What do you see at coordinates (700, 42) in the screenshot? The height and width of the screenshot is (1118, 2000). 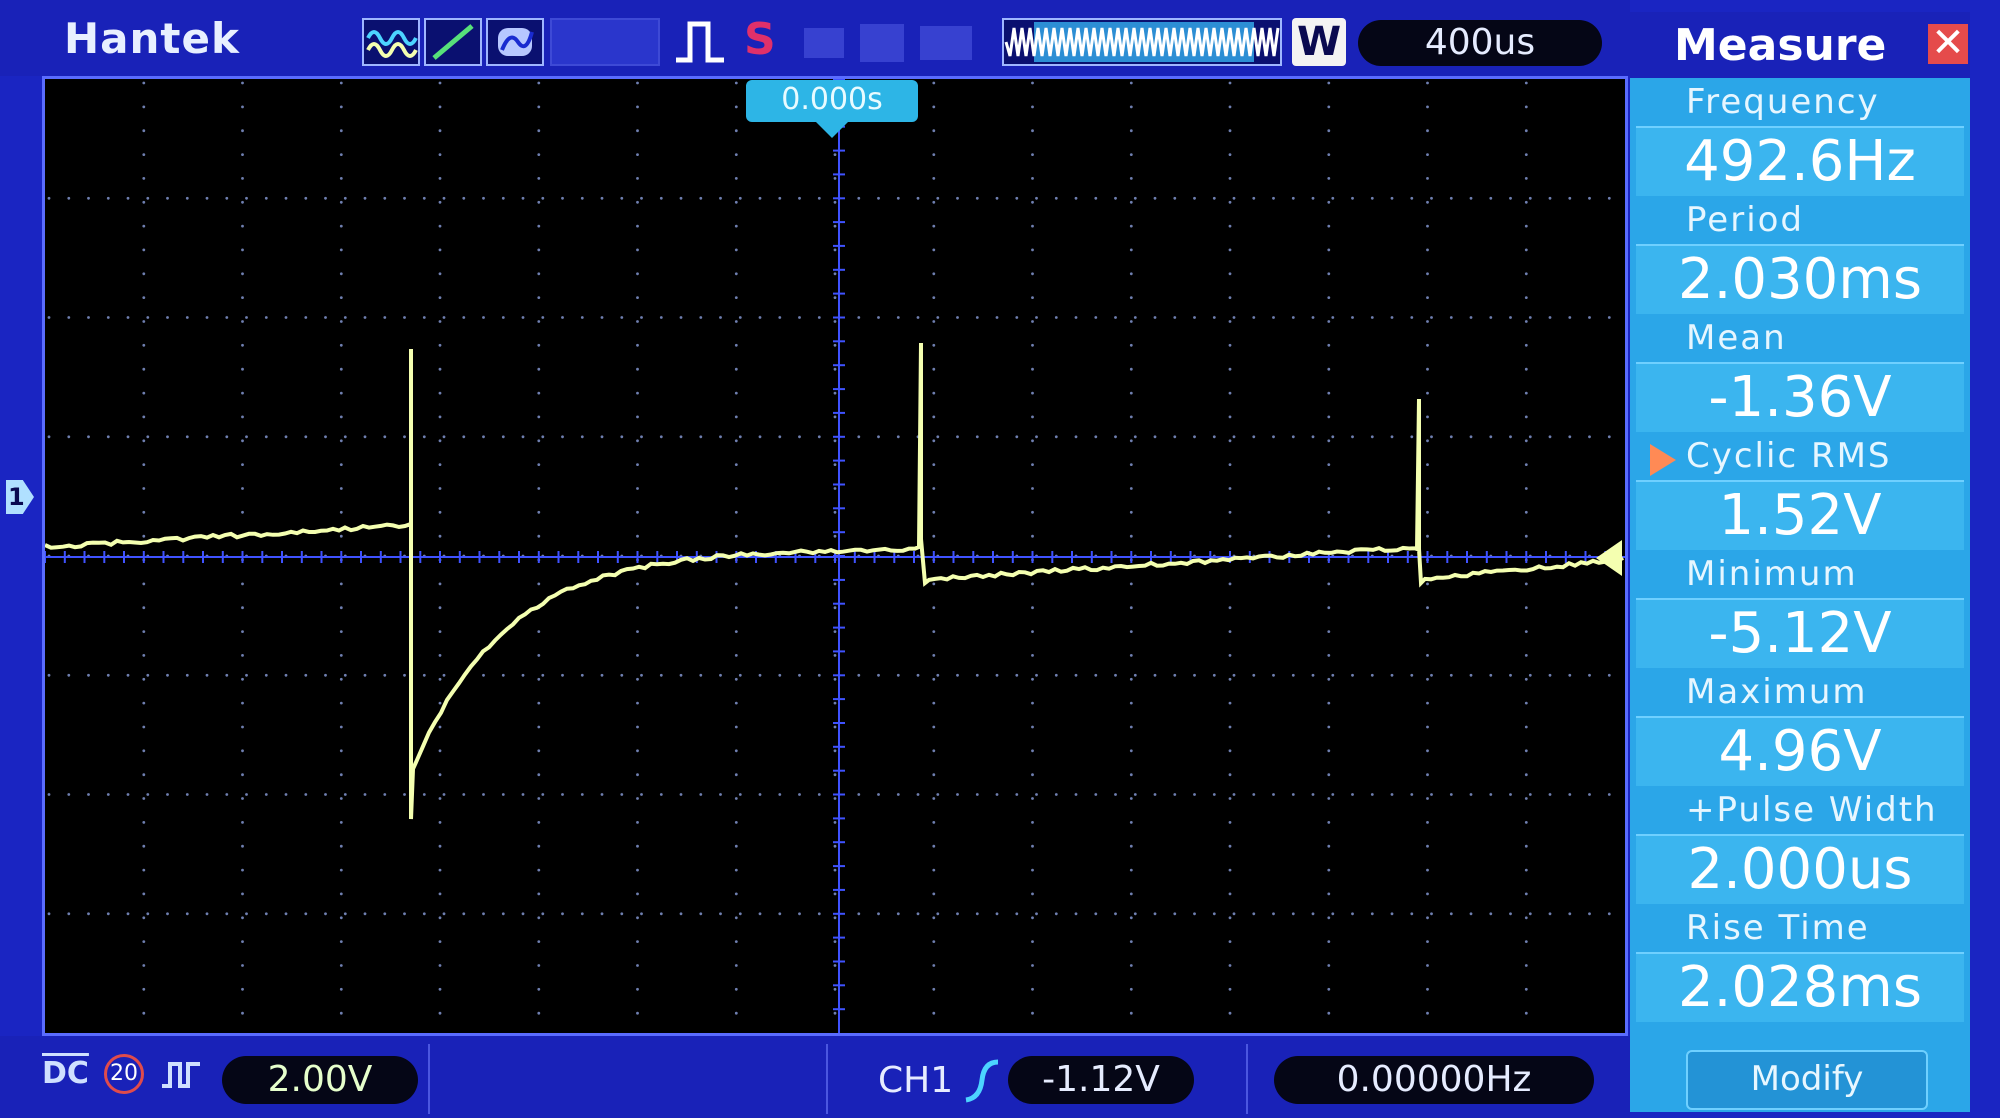 I see `pulse-trigger-icon` at bounding box center [700, 42].